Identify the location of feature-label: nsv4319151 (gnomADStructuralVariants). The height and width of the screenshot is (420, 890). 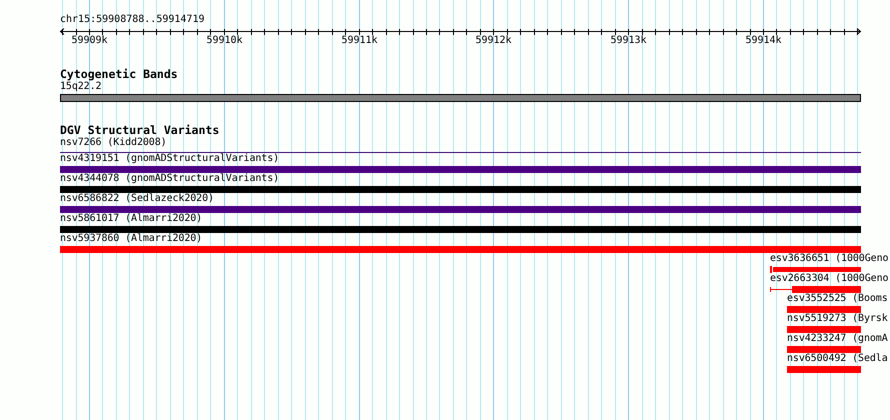
(170, 159).